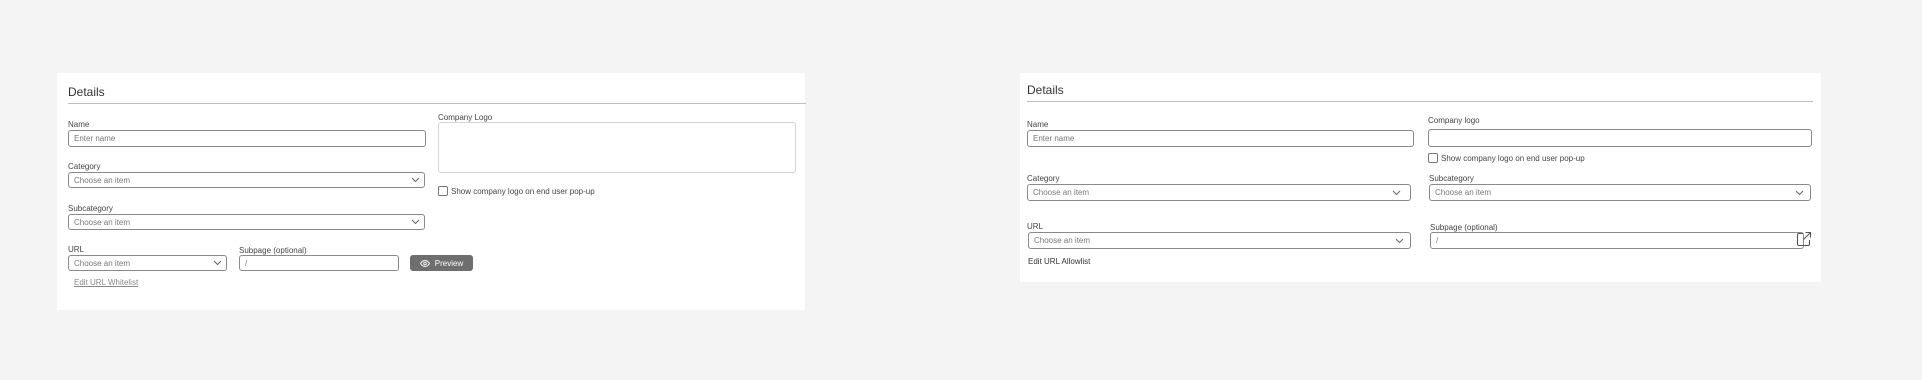 The image size is (1922, 380). Describe the element at coordinates (1059, 261) in the screenshot. I see `edit-url-allowlist-link: Edit URL Allowlist` at that location.